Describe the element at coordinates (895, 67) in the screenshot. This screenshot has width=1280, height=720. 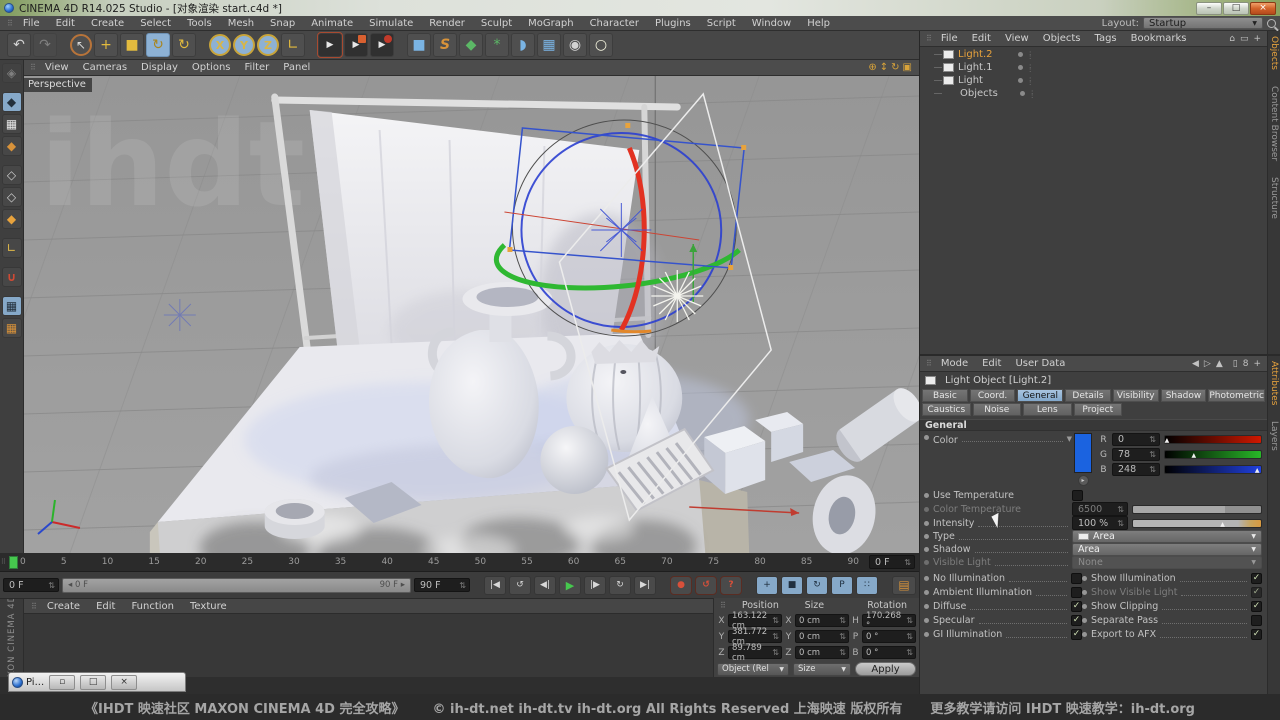
I see `rotate-view-icon: ↻` at that location.